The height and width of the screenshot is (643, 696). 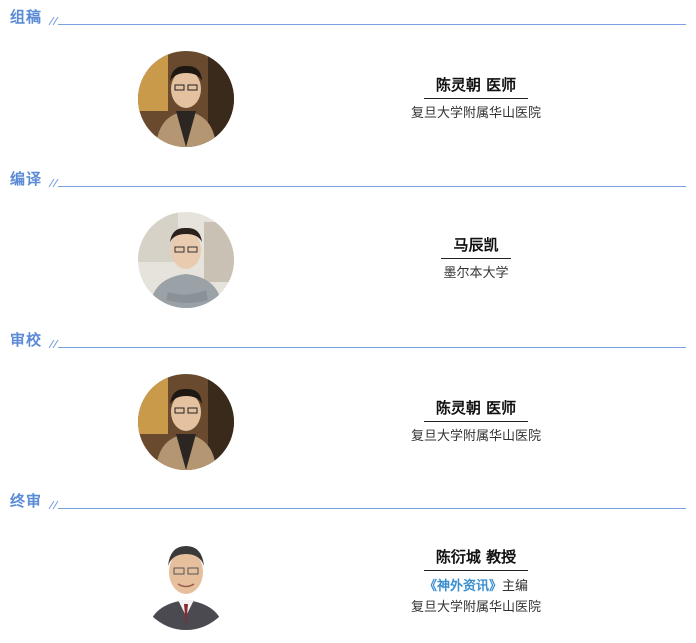 What do you see at coordinates (476, 558) in the screenshot?
I see `person-name: 陈衍城 教授` at bounding box center [476, 558].